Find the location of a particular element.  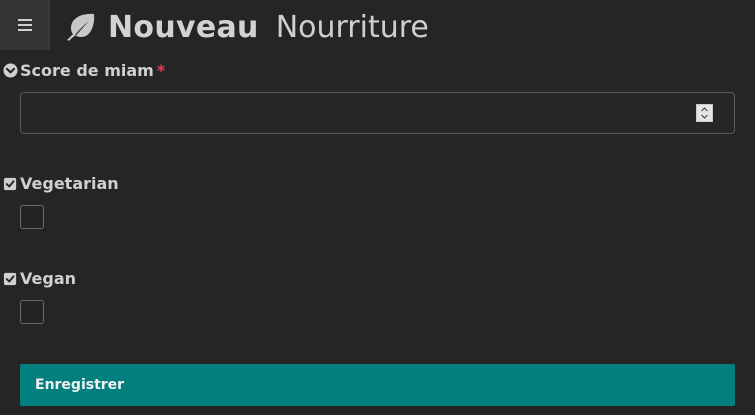

page-subtitle: Nourriture is located at coordinates (352, 27).